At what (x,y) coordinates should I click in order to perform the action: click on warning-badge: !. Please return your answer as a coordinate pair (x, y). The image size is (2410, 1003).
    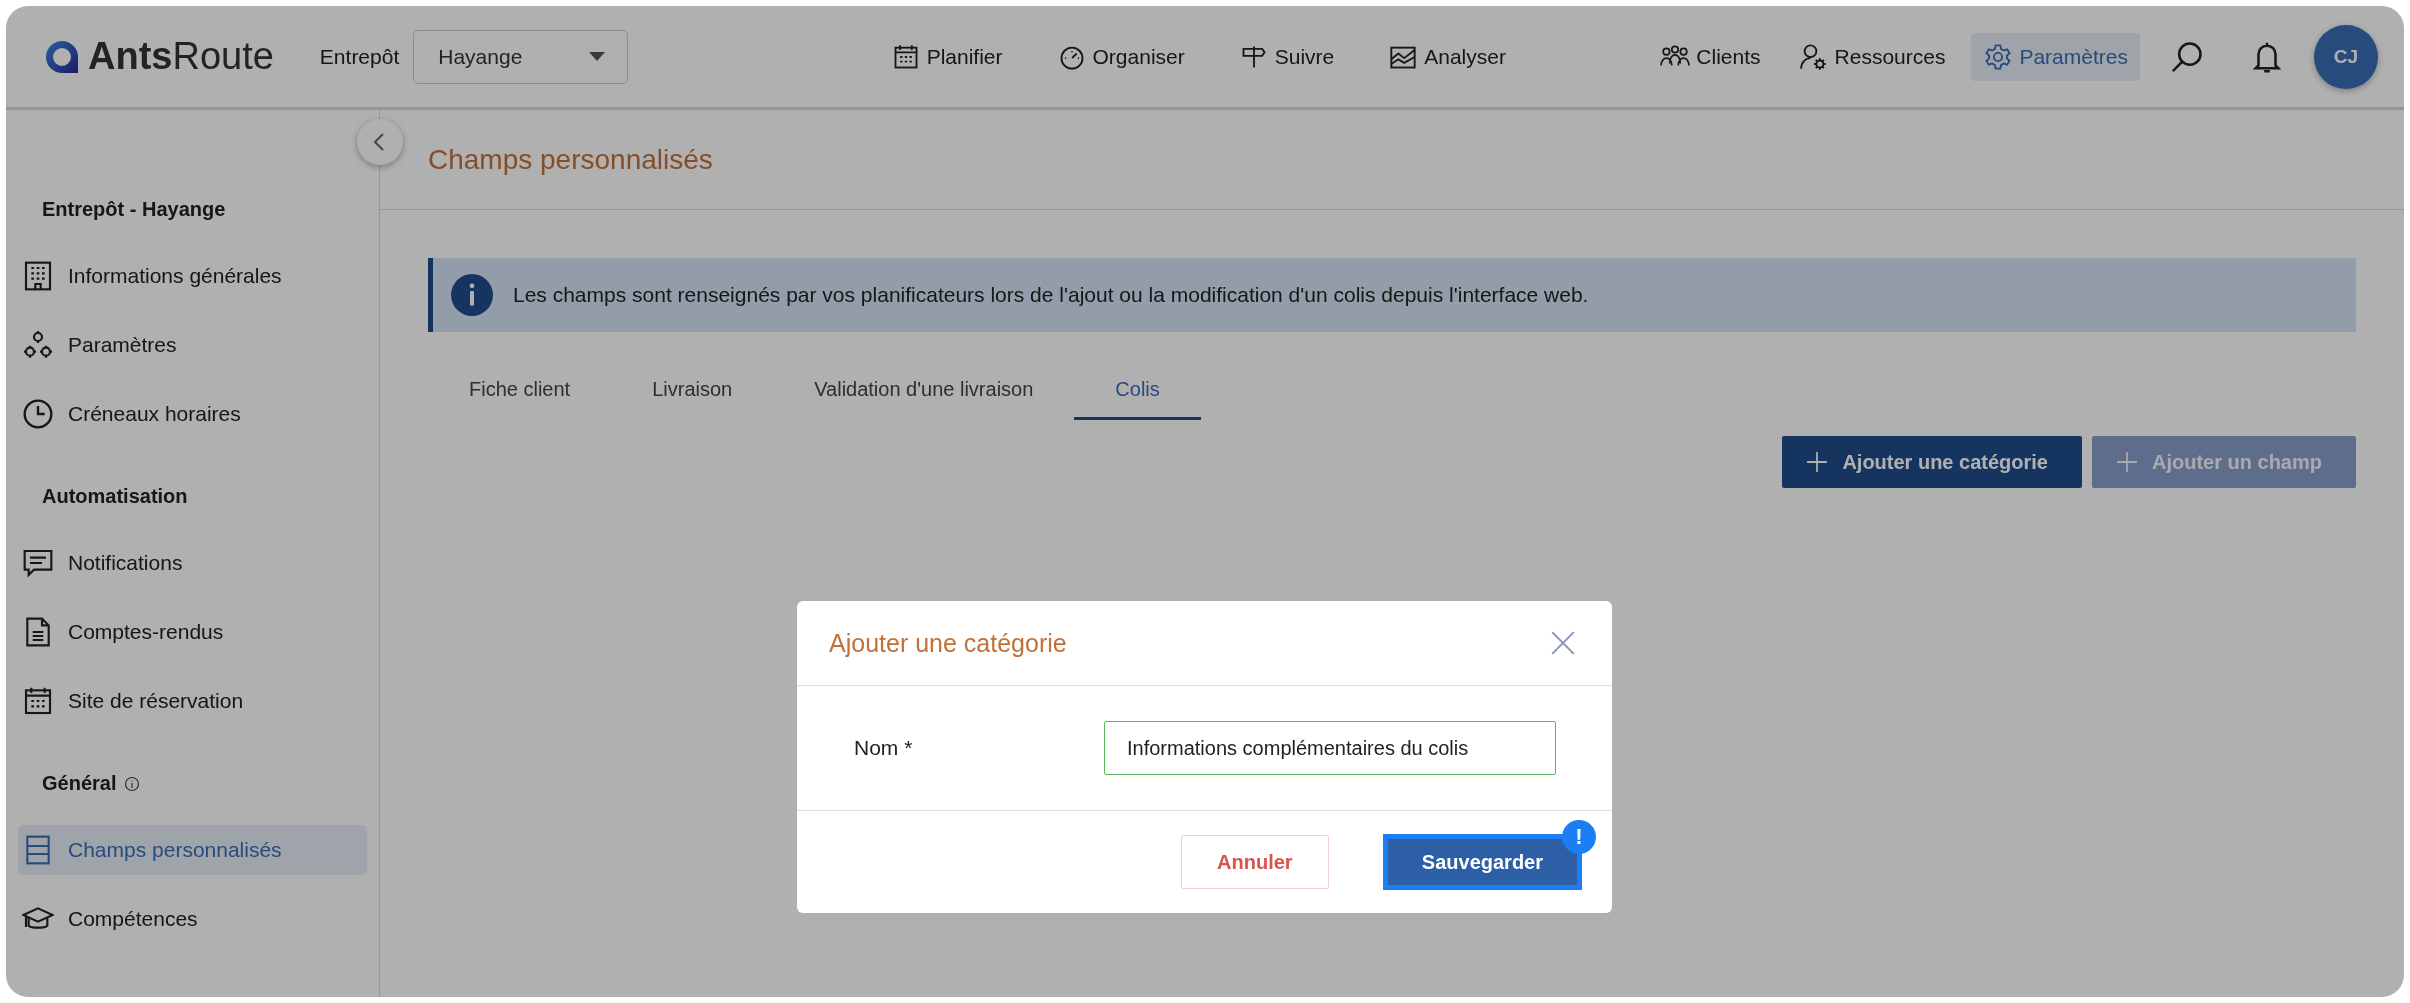
    Looking at the image, I should click on (1579, 837).